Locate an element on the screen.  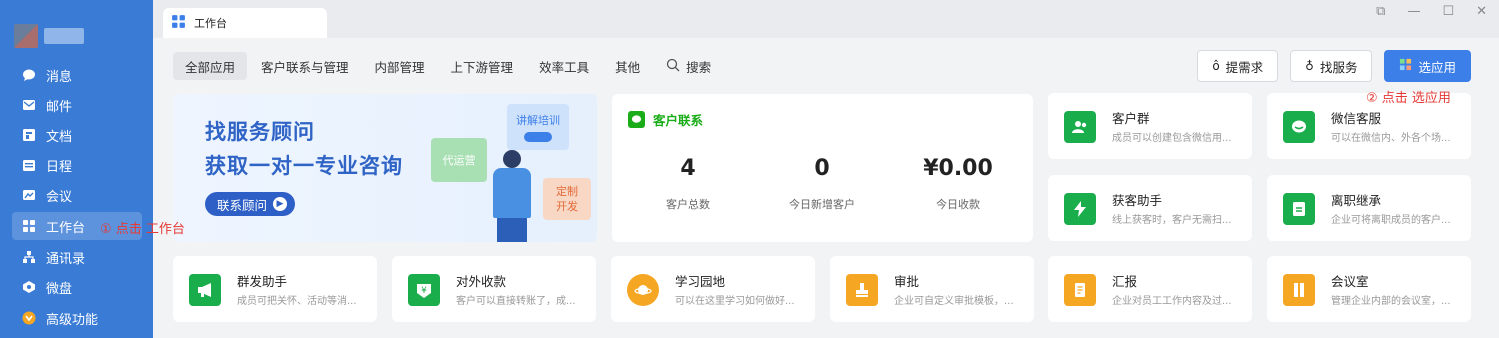
contact-advisor-button: 联系顾问 ▶ is located at coordinates (250, 204).